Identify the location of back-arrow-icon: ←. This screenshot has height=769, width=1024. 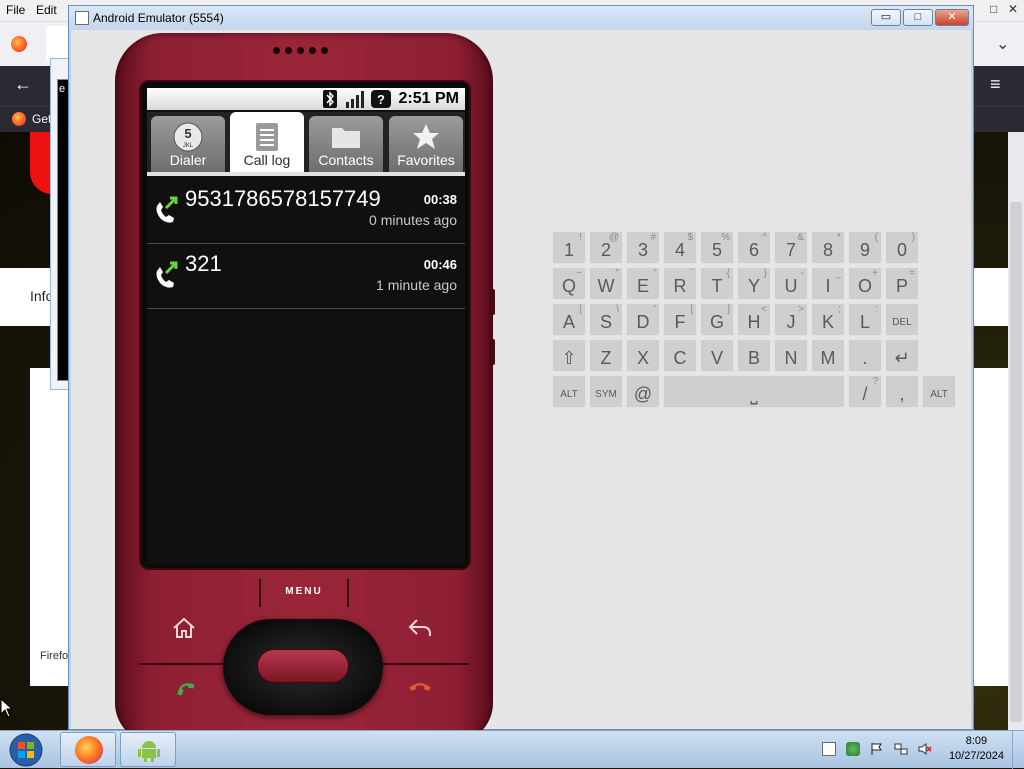
(23, 84).